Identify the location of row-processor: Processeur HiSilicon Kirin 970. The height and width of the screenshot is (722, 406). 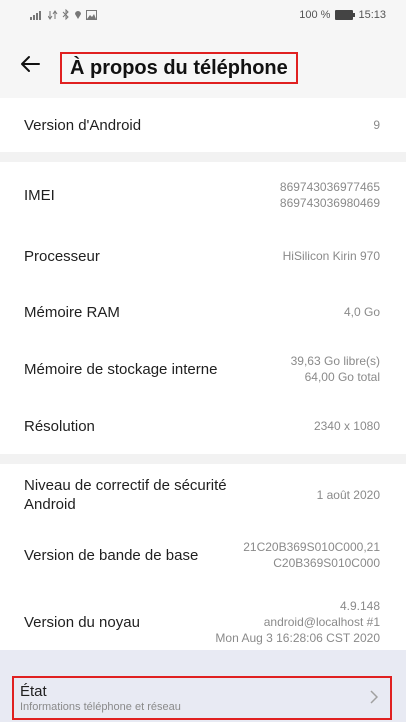
(203, 256).